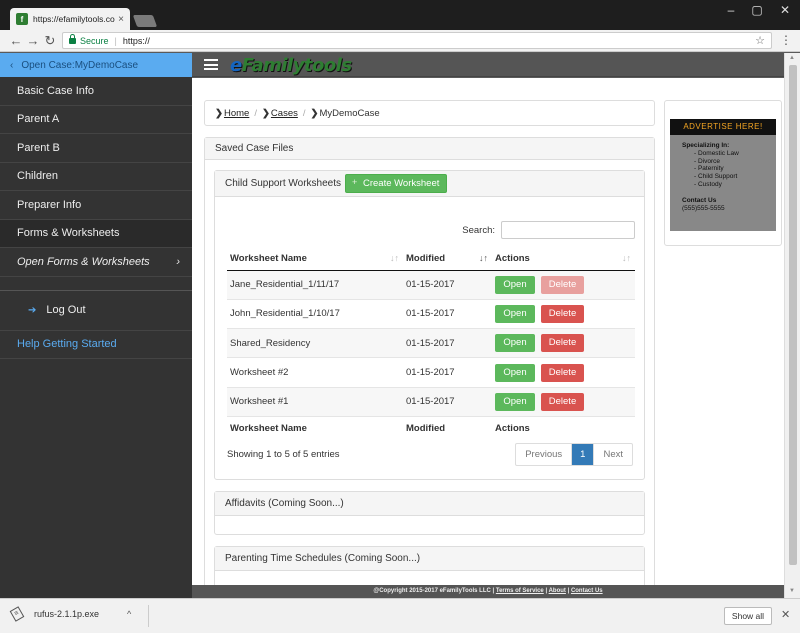 This screenshot has width=800, height=633. What do you see at coordinates (129, 614) in the screenshot?
I see `chevron-up-icon: ^` at bounding box center [129, 614].